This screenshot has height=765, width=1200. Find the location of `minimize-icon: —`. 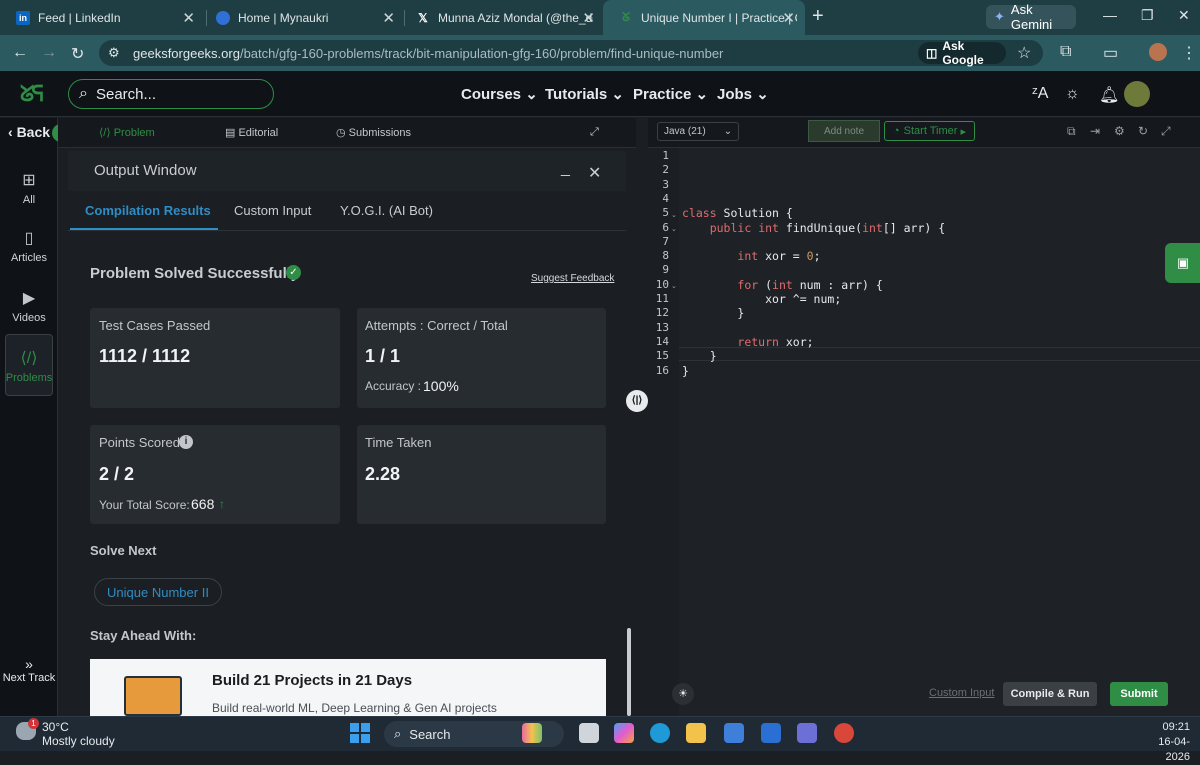

minimize-icon: — is located at coordinates (1110, 15).